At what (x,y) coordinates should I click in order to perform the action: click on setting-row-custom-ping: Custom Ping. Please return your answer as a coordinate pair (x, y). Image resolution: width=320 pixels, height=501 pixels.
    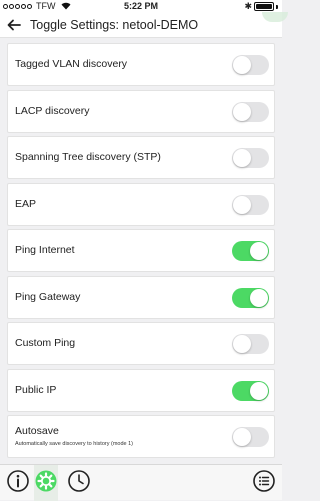
    Looking at the image, I should click on (141, 343).